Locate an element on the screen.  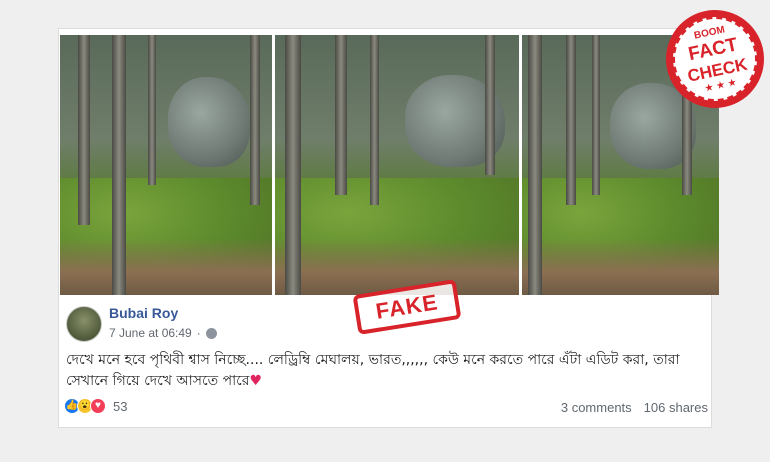
engagement-stats: 3 comments 106 shares is located at coordinates (634, 407).